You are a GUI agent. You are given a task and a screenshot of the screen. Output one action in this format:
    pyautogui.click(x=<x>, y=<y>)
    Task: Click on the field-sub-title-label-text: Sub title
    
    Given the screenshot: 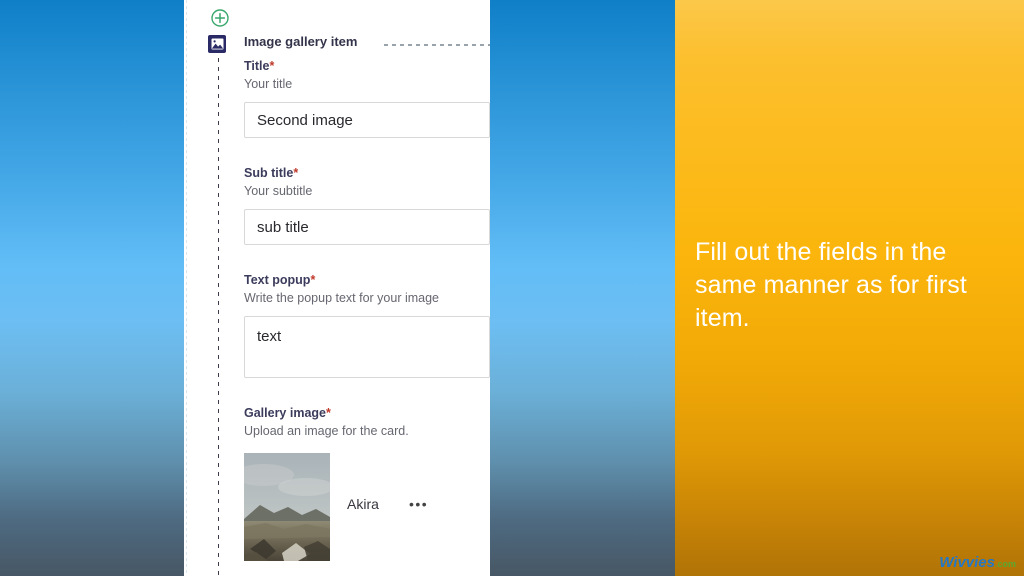 What is the action you would take?
    pyautogui.click(x=269, y=173)
    